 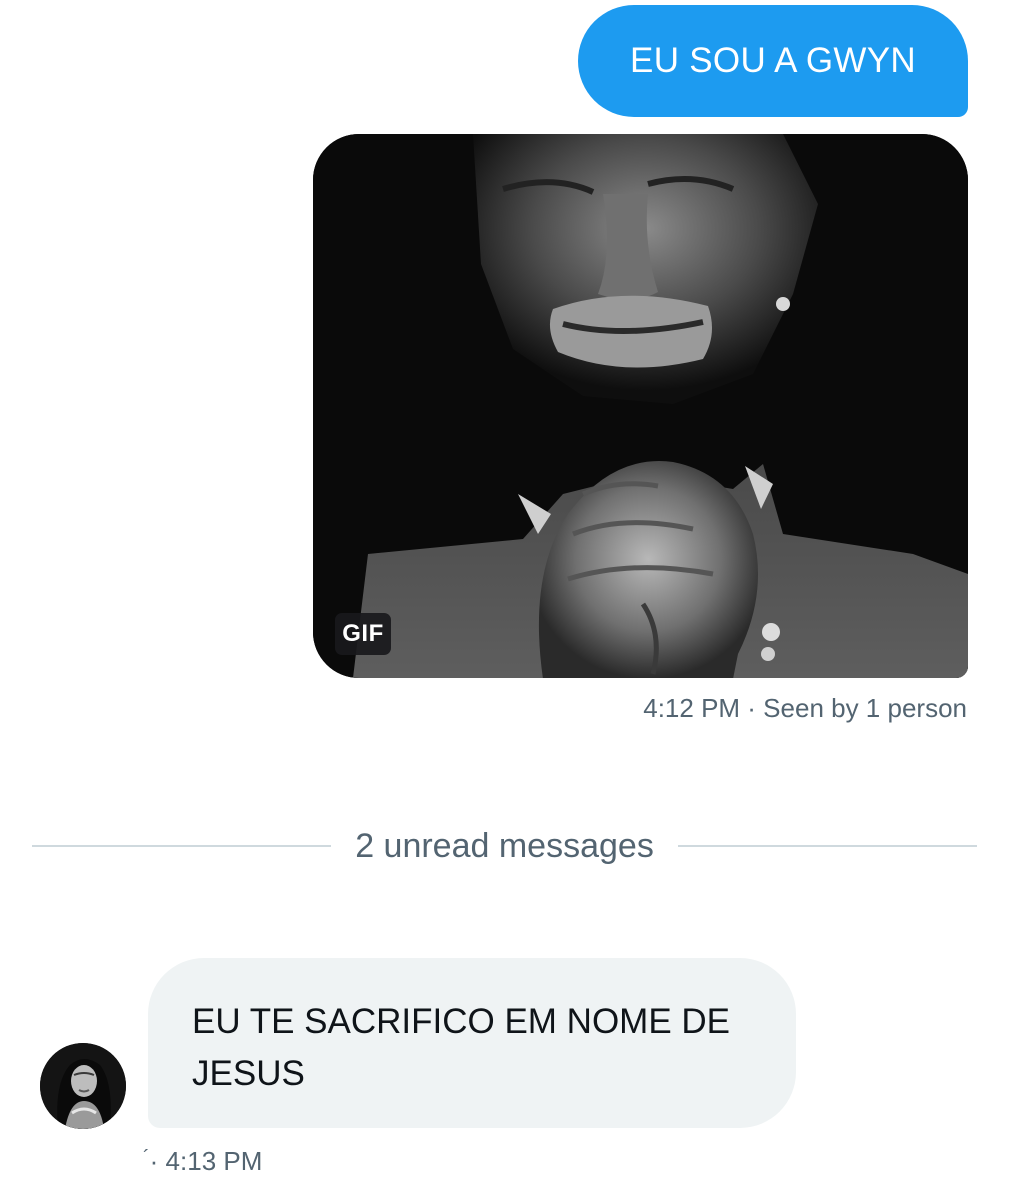 I want to click on received-message-time: · 4:13 PM, so click(x=206, y=1161).